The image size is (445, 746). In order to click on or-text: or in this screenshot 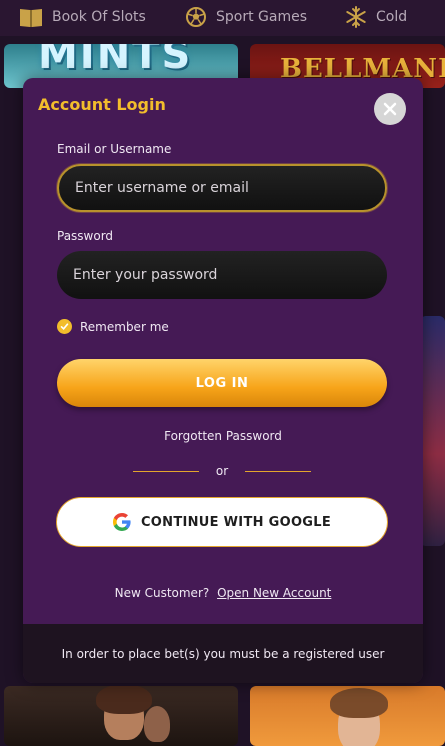, I will do `click(222, 471)`.